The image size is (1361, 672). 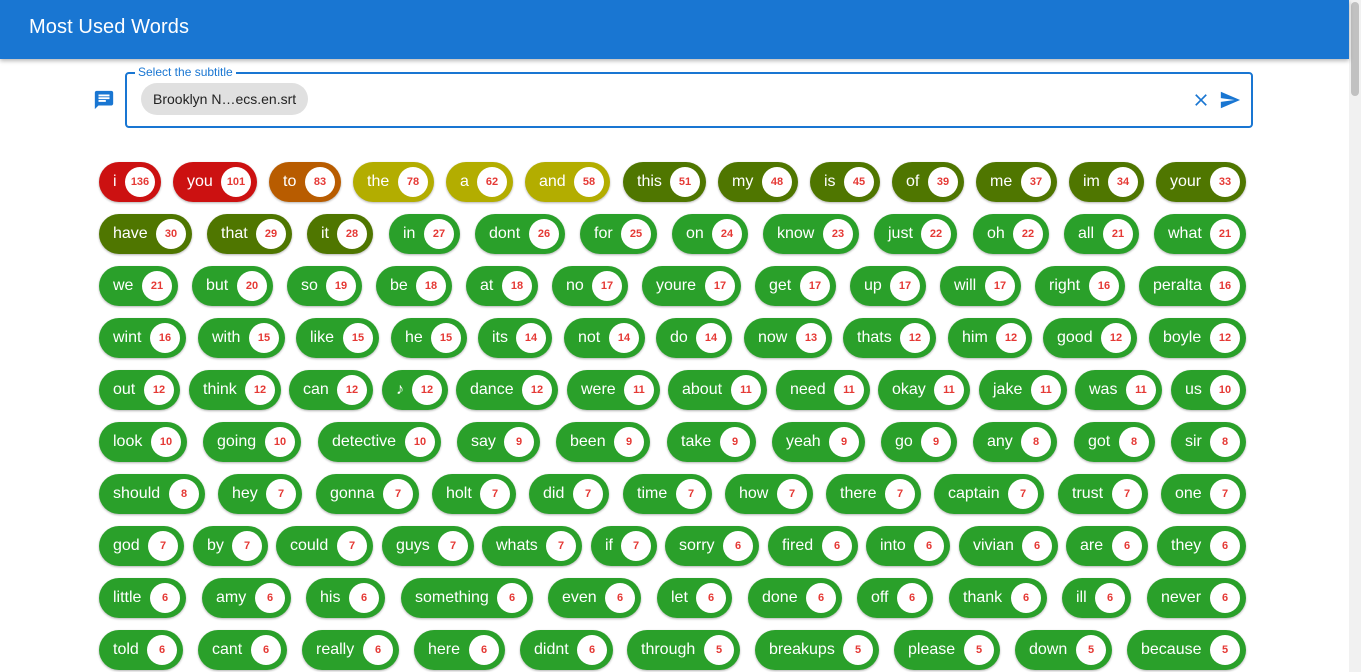 I want to click on word-chip: not 14, so click(x=604, y=338).